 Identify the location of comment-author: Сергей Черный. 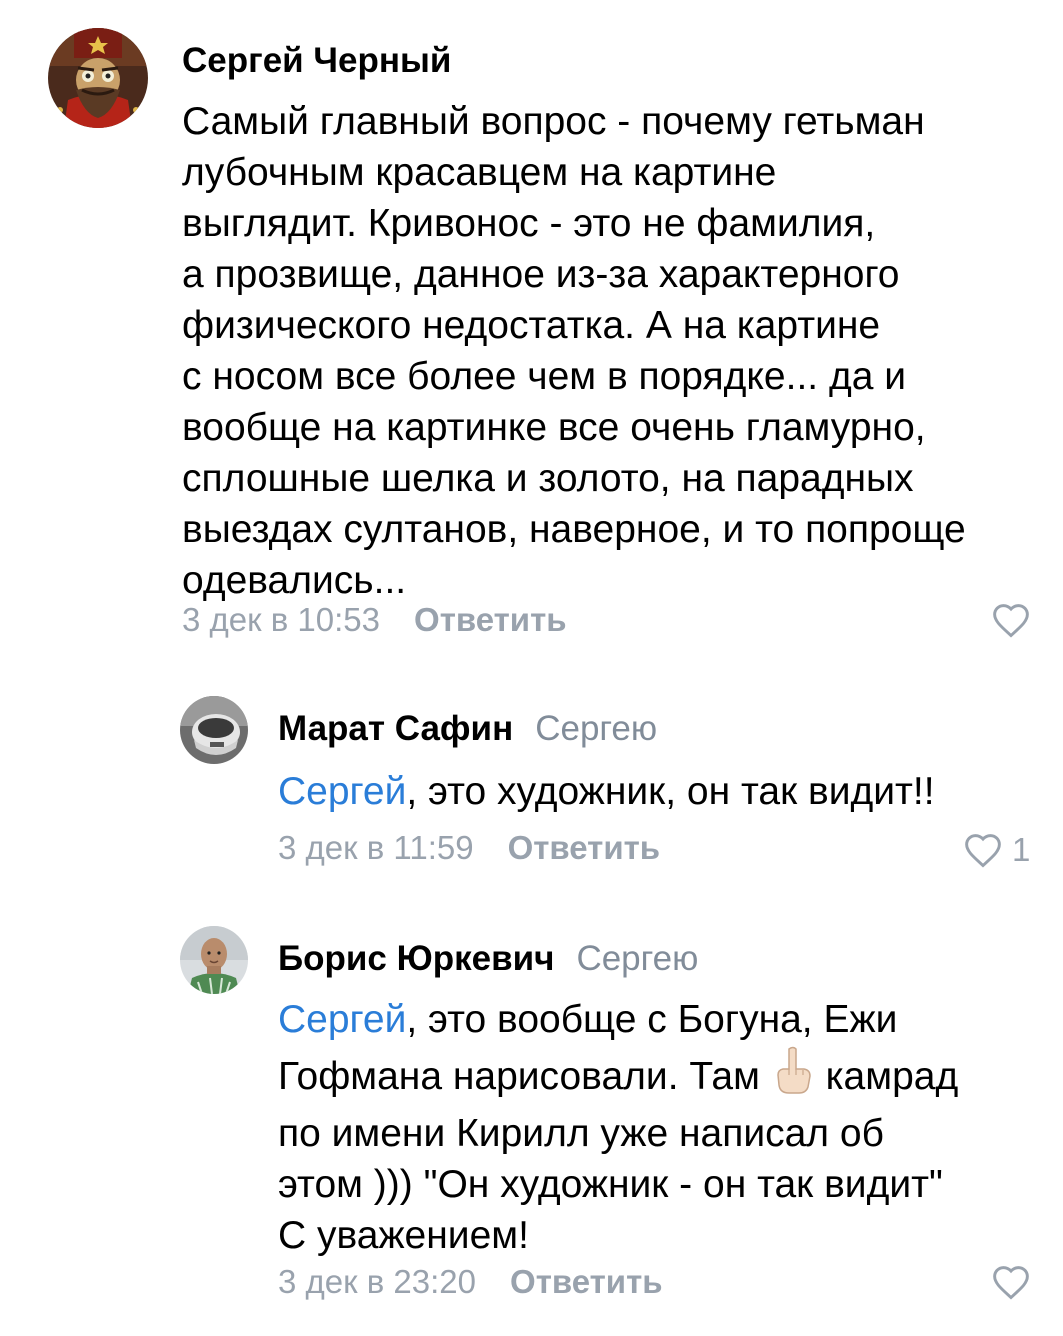
(316, 61).